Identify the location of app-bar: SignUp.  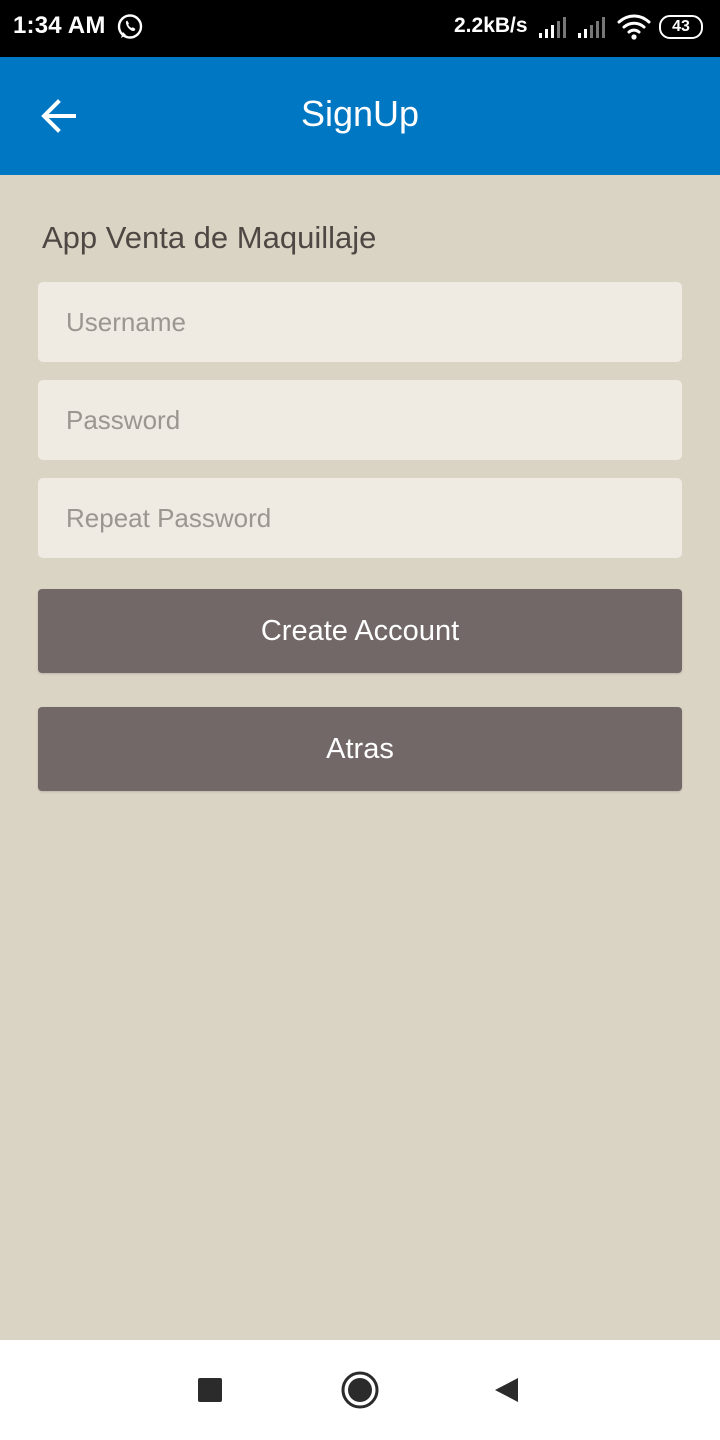
(360, 116).